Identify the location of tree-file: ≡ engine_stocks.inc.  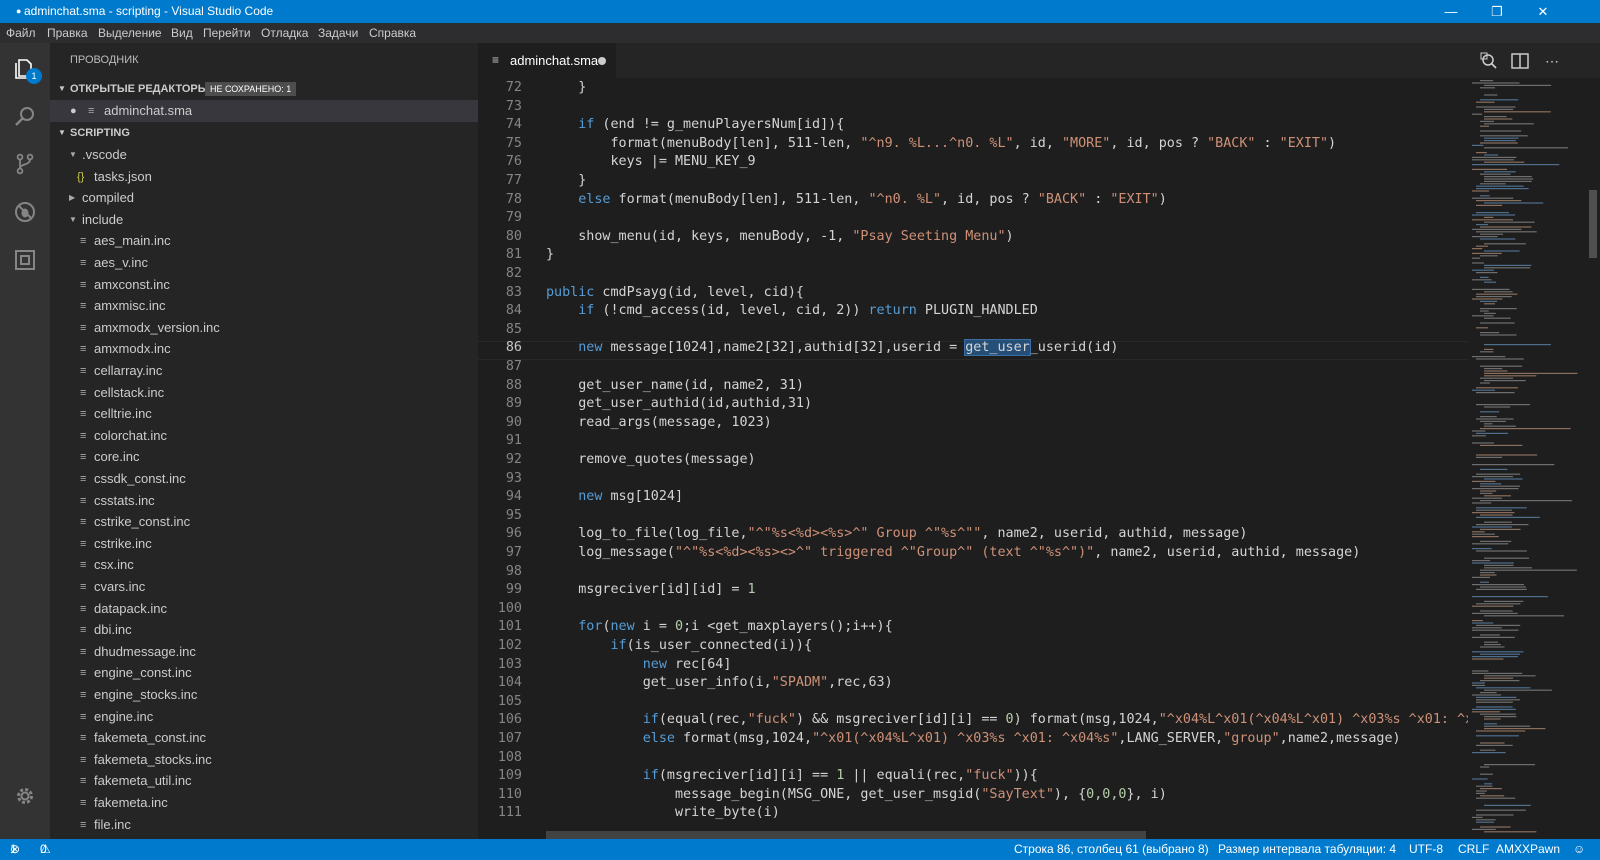
(264, 695).